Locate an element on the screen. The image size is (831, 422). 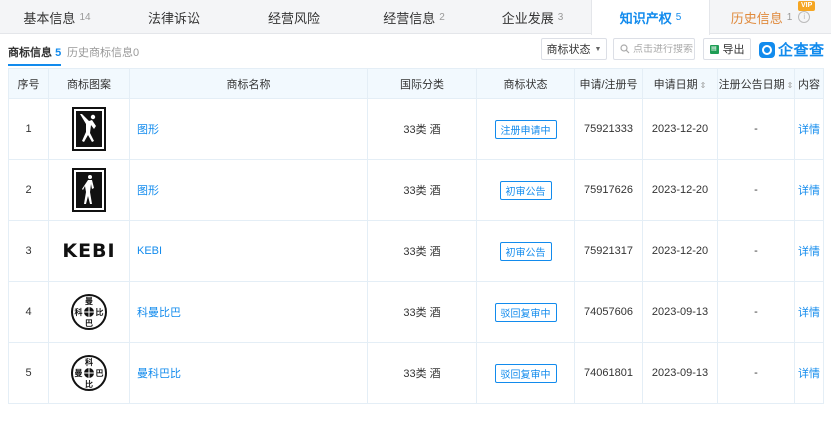
seal-char-left: 科 is located at coordinates (79, 312).